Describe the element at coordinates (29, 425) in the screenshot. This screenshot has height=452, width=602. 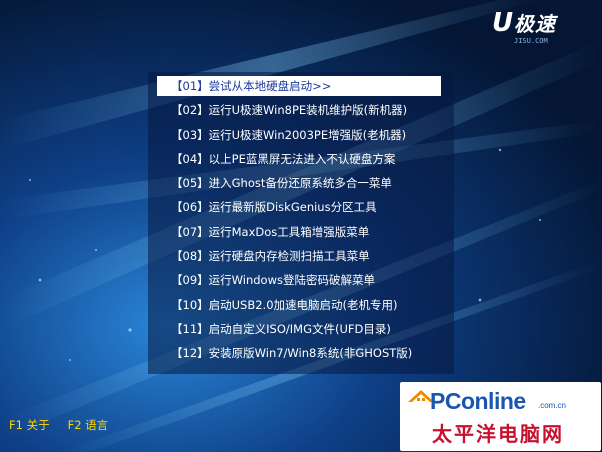
I see `f1-about-key: F1 关于` at that location.